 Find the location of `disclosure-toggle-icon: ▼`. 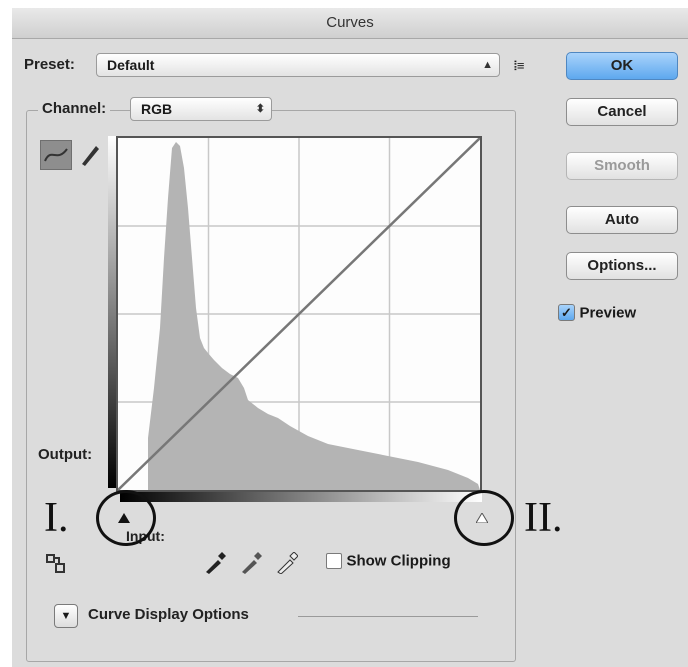

disclosure-toggle-icon: ▼ is located at coordinates (66, 616).